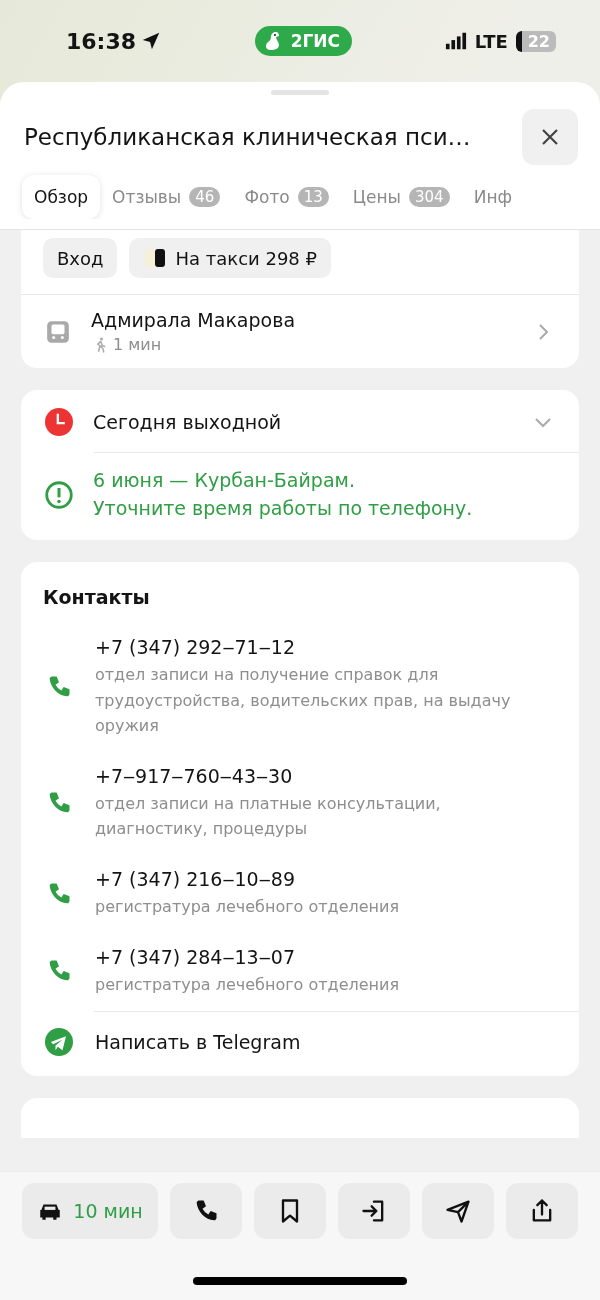  I want to click on tab: Обзор, so click(61, 197).